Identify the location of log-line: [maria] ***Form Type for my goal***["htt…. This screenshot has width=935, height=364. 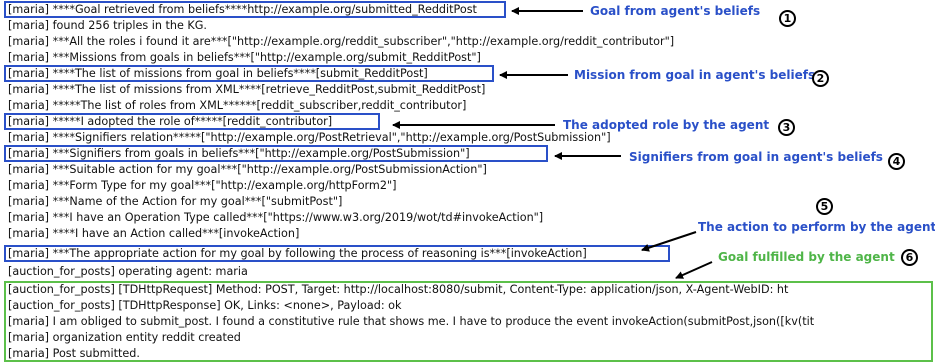
(202, 185).